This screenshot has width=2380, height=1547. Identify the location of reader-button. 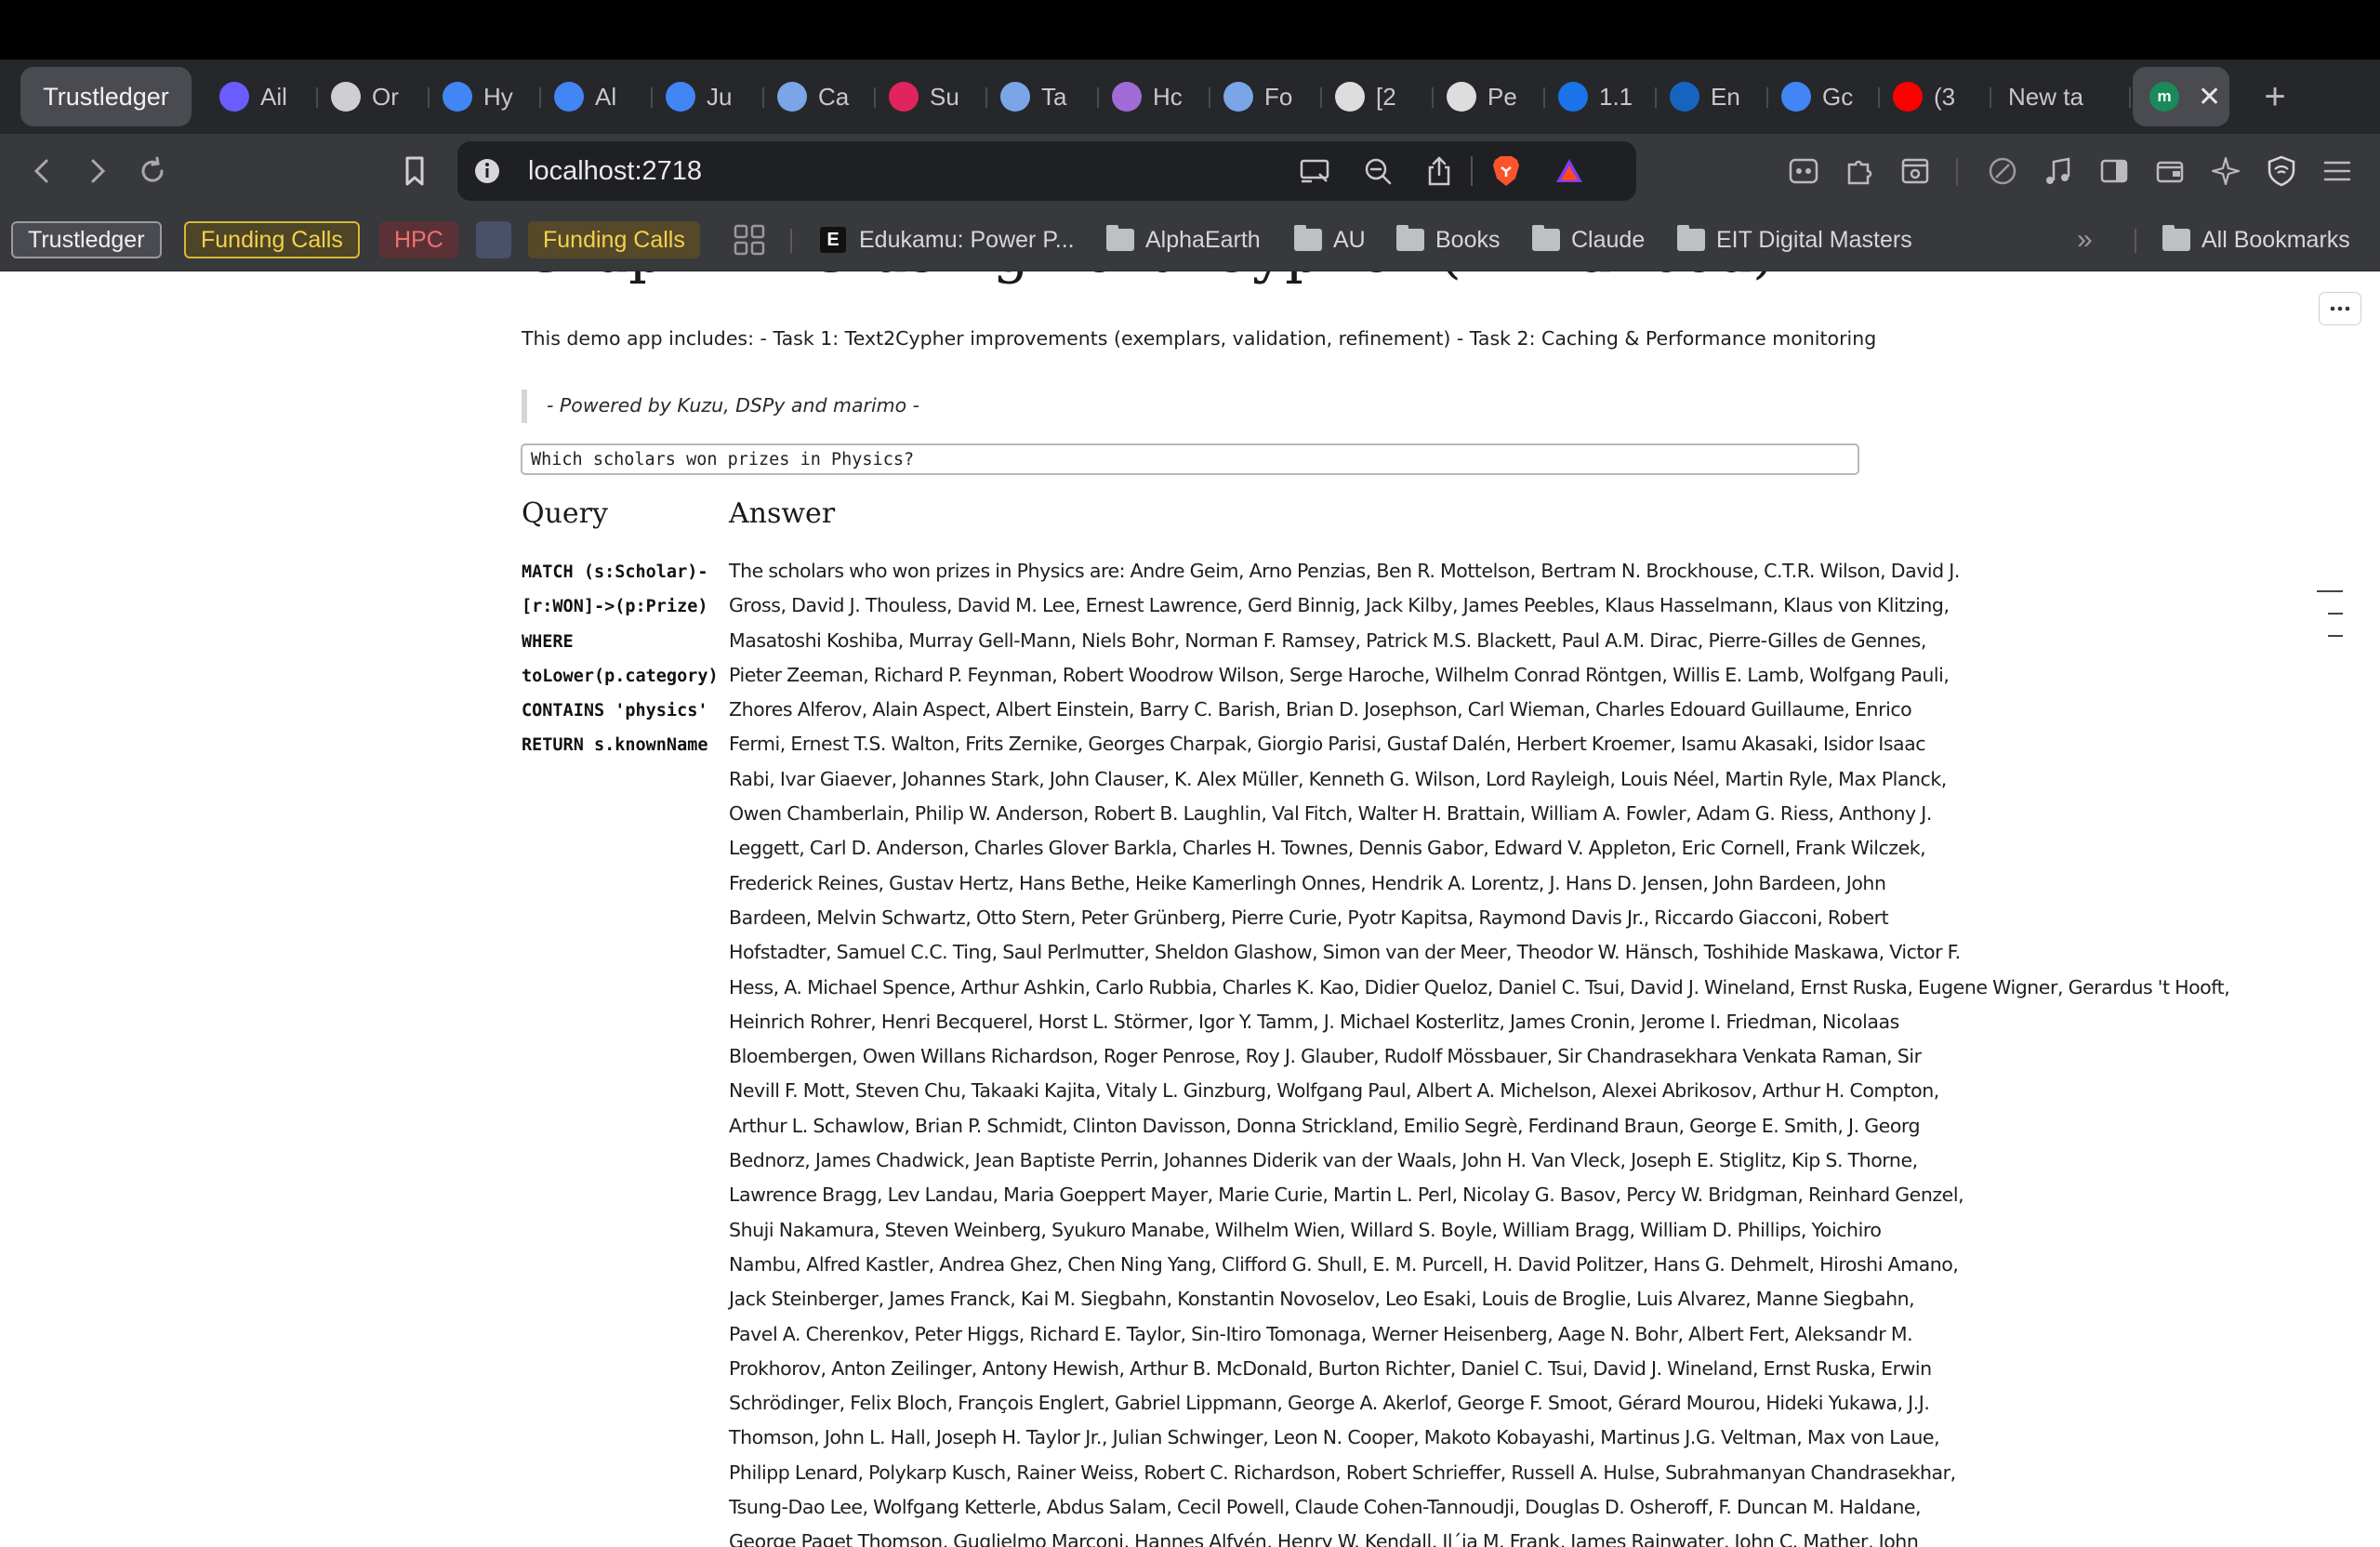
(1915, 171).